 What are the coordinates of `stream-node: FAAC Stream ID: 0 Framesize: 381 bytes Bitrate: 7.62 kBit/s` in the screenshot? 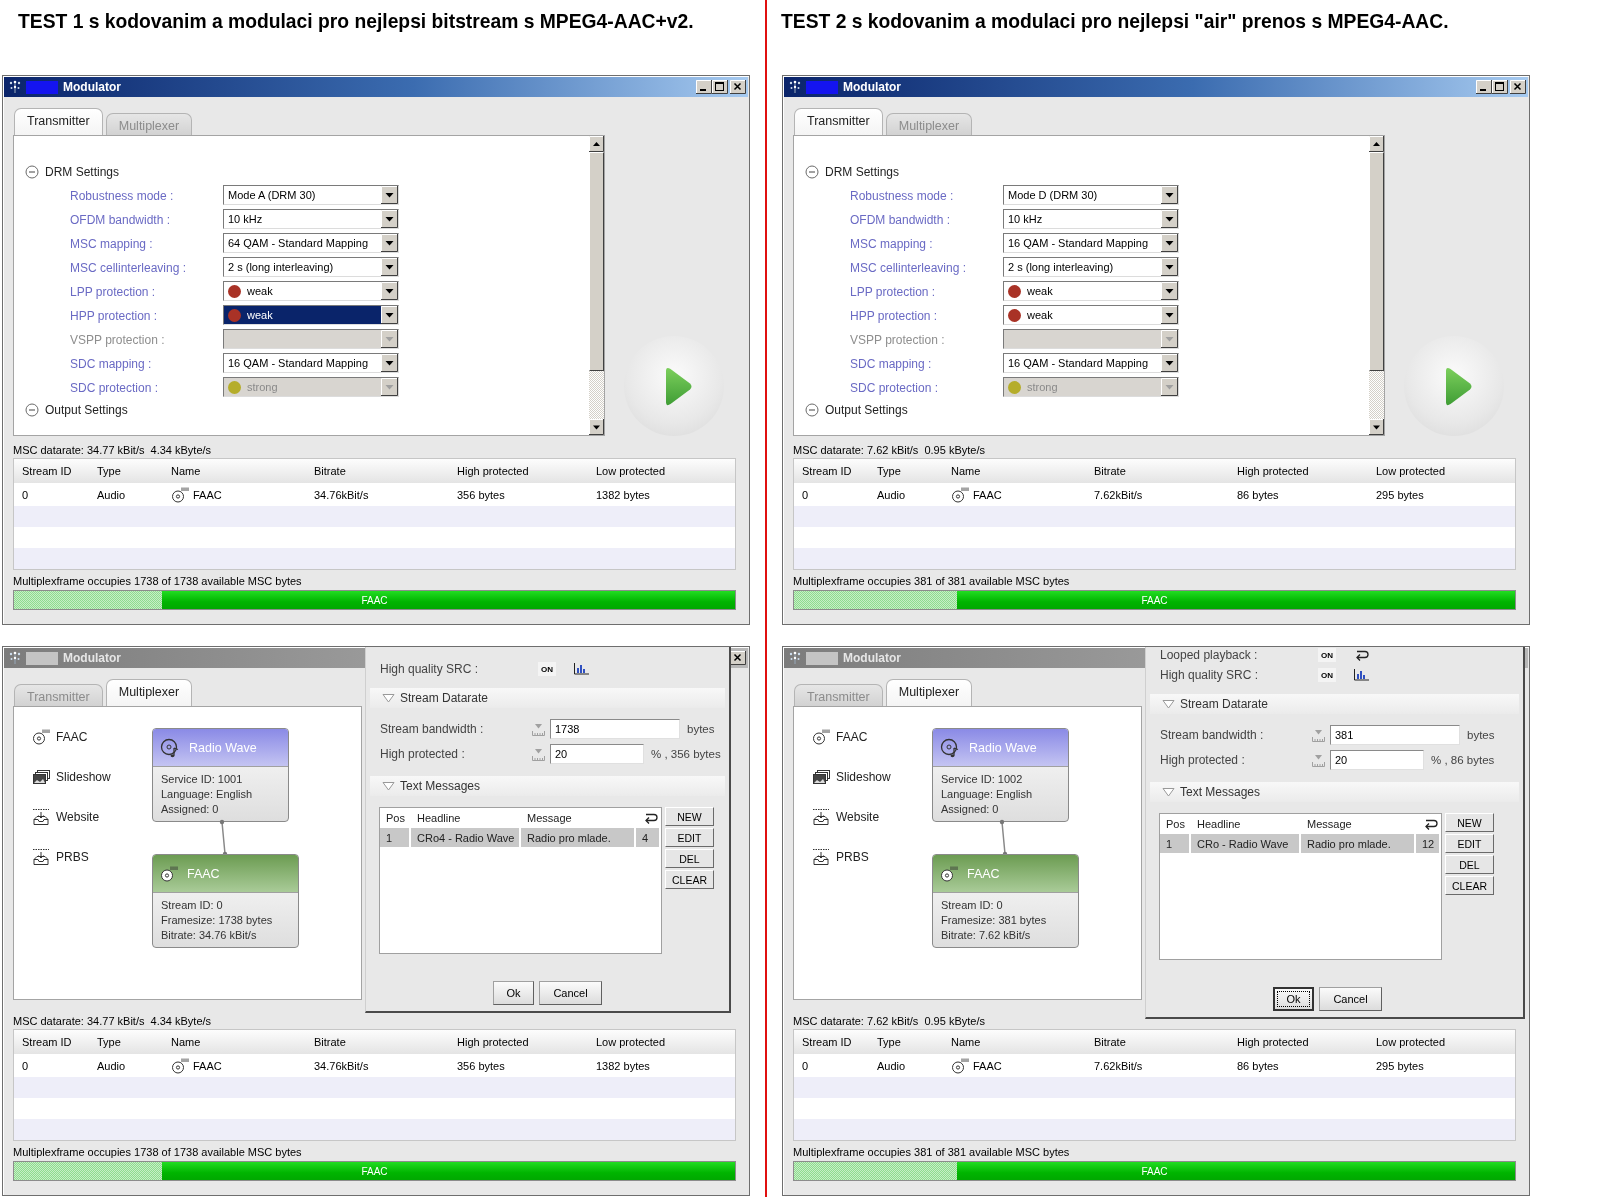 It's located at (1005, 901).